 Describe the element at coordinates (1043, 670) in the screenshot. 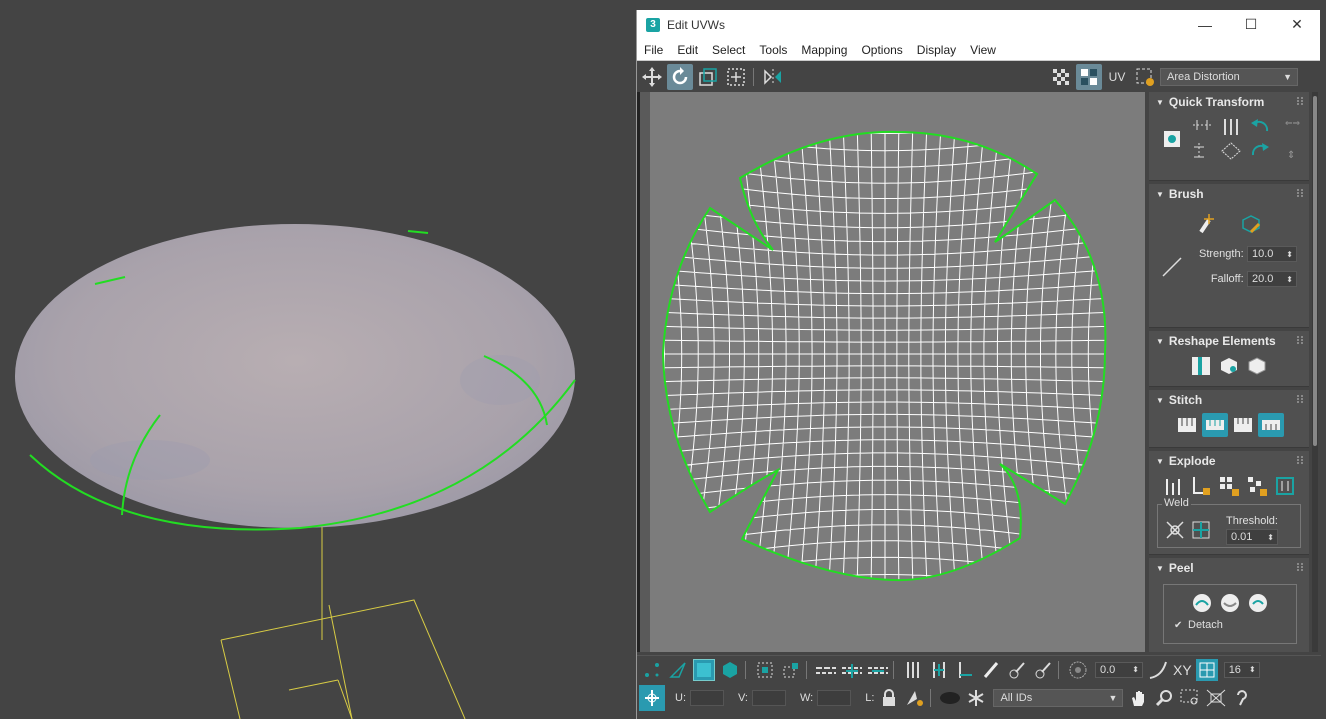

I see `paint-shrink-icon` at that location.